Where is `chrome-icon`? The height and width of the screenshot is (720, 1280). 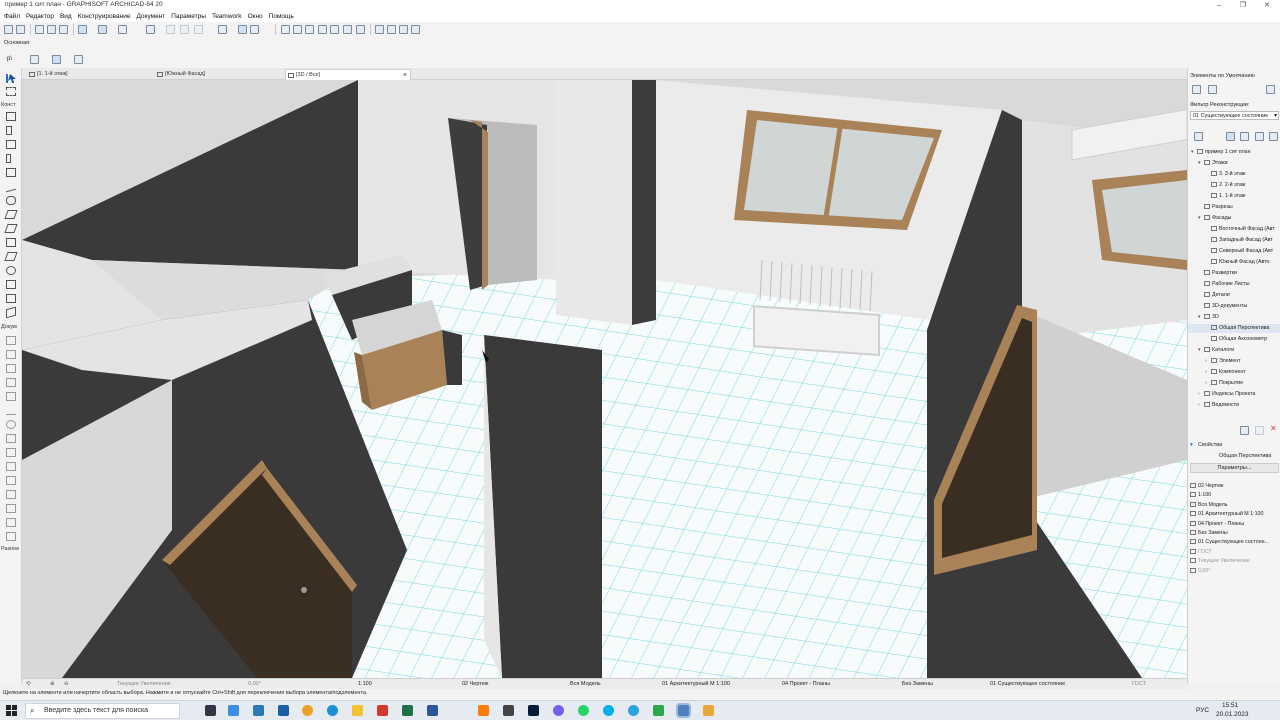 chrome-icon is located at coordinates (307, 710).